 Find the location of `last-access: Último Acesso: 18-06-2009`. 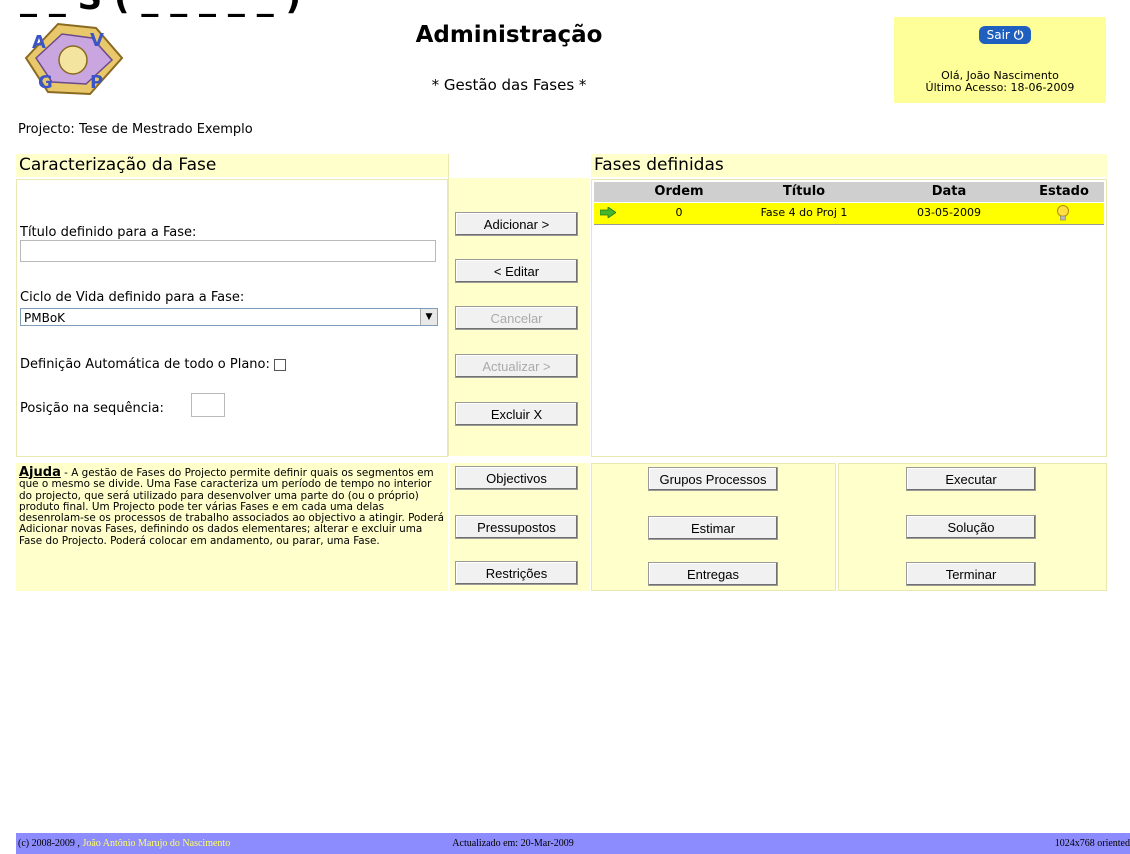

last-access: Último Acesso: 18-06-2009 is located at coordinates (1000, 87).